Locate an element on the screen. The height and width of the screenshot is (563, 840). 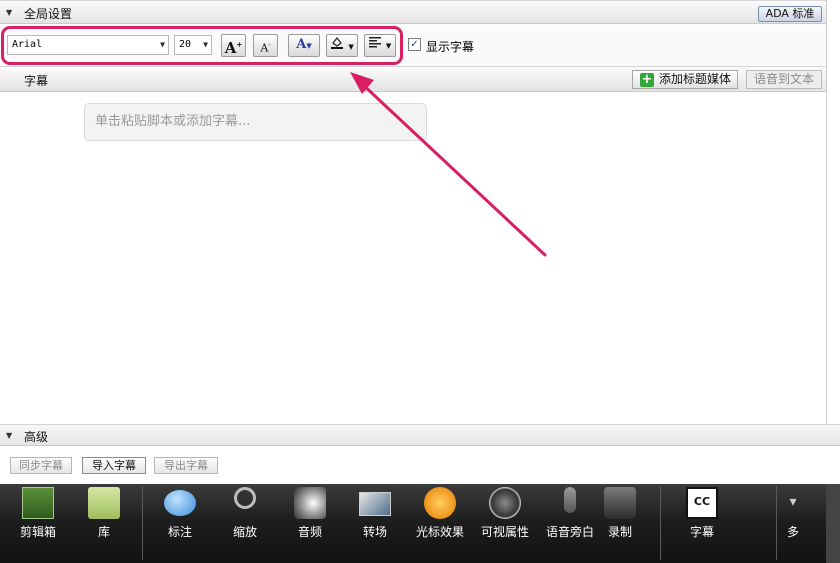
library-icon is located at coordinates (104, 503).